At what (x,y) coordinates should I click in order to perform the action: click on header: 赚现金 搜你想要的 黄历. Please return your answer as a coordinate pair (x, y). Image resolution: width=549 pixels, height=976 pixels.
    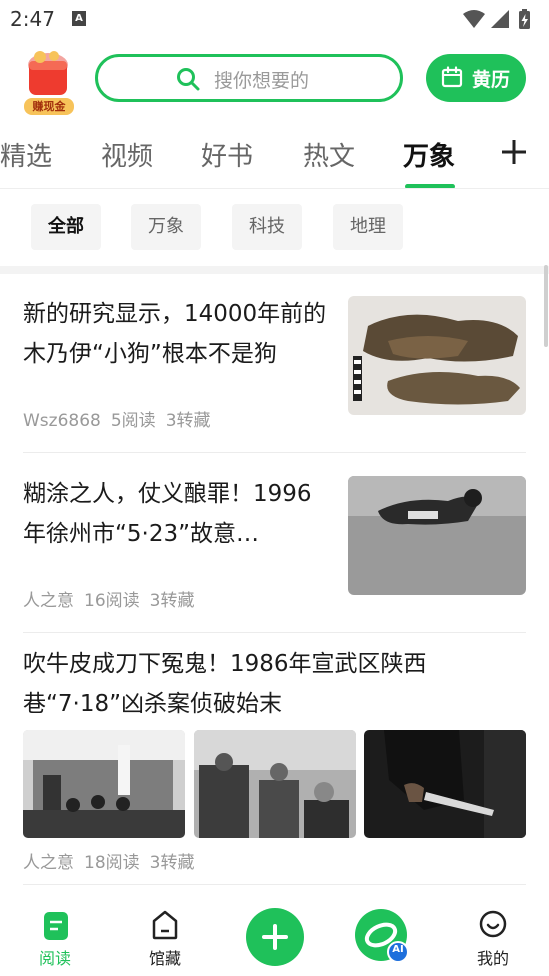
    Looking at the image, I should click on (274, 77).